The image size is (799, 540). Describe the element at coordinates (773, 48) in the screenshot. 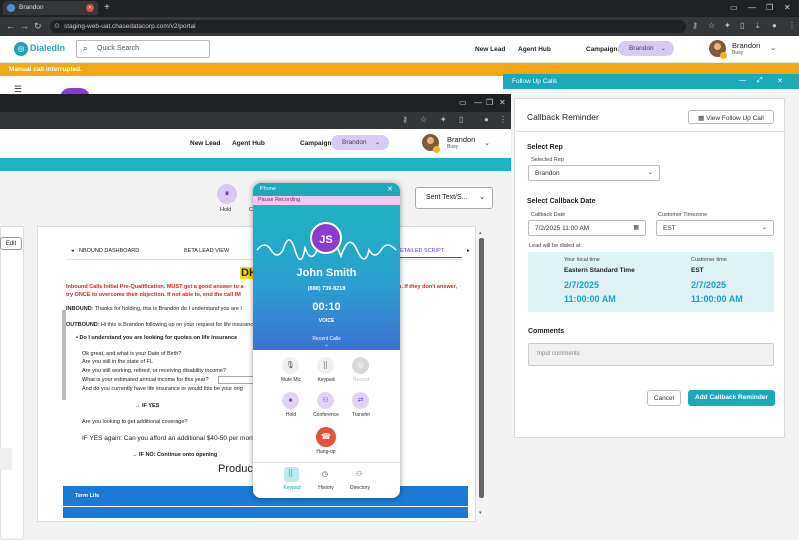

I see `user-menu-chevron-icon: ⌄` at that location.